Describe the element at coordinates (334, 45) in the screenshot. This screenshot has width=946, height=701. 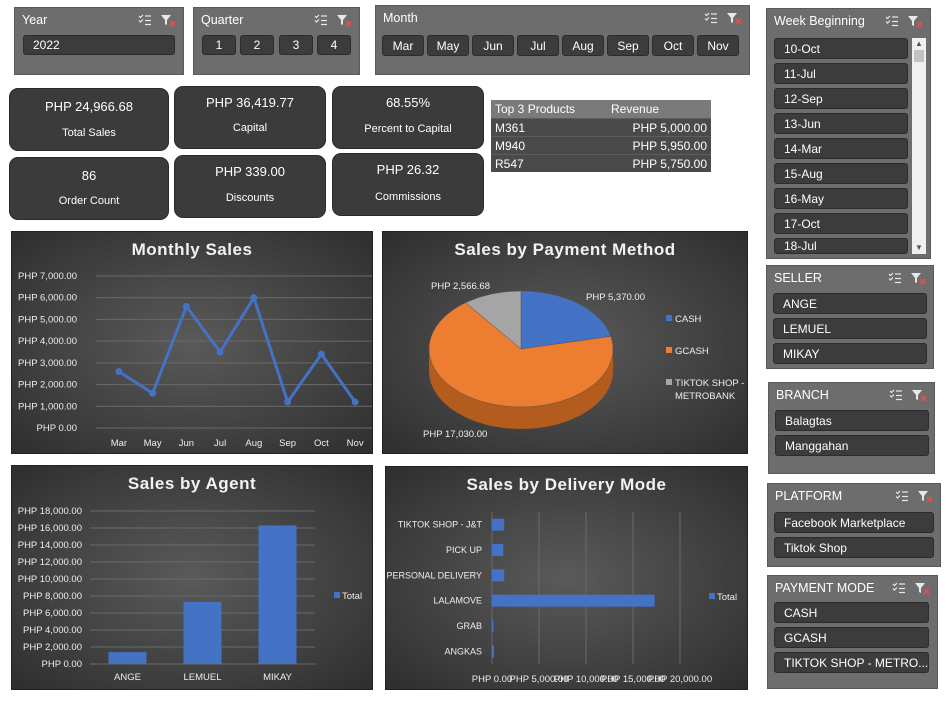
I see `quarter-item: 4` at that location.